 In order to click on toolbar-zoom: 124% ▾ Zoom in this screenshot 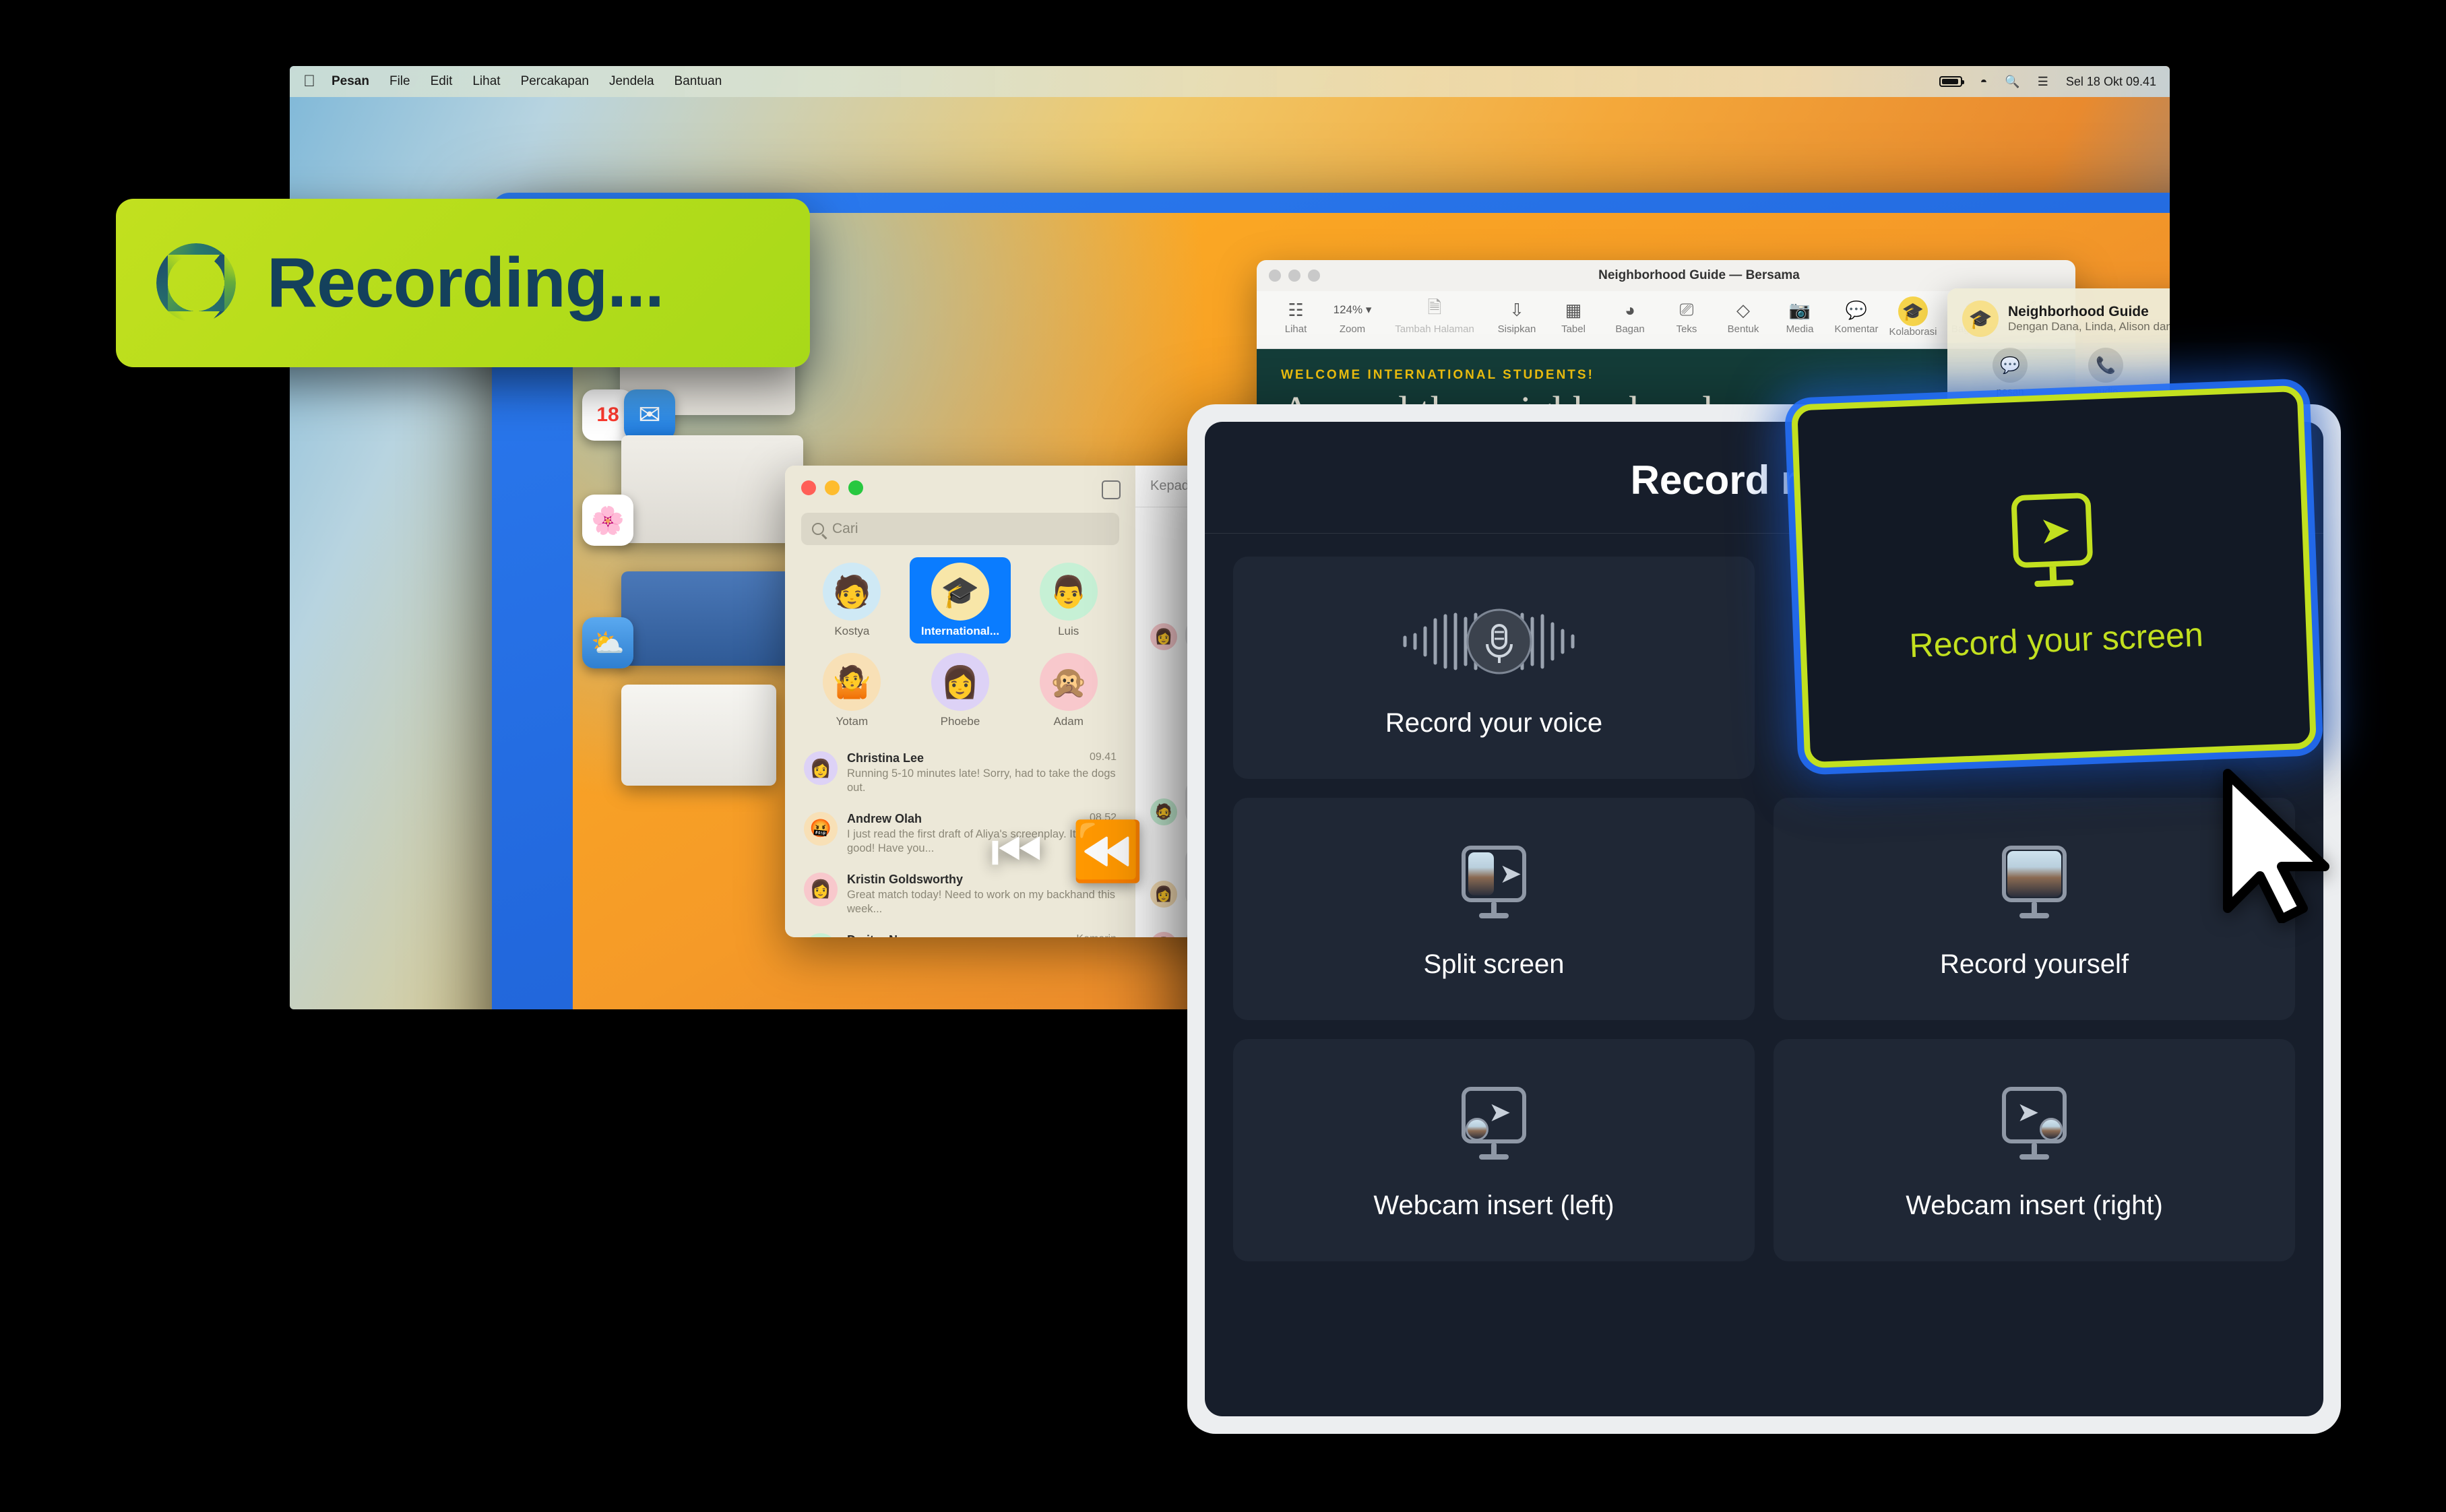, I will do `click(1352, 315)`.